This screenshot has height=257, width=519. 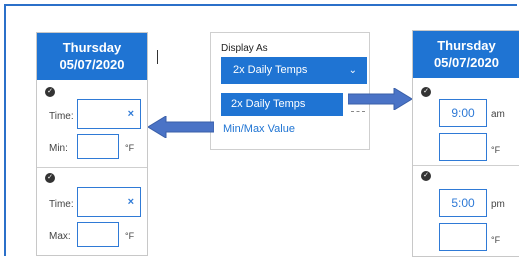 I want to click on right-day-name: Thursday, so click(x=466, y=45).